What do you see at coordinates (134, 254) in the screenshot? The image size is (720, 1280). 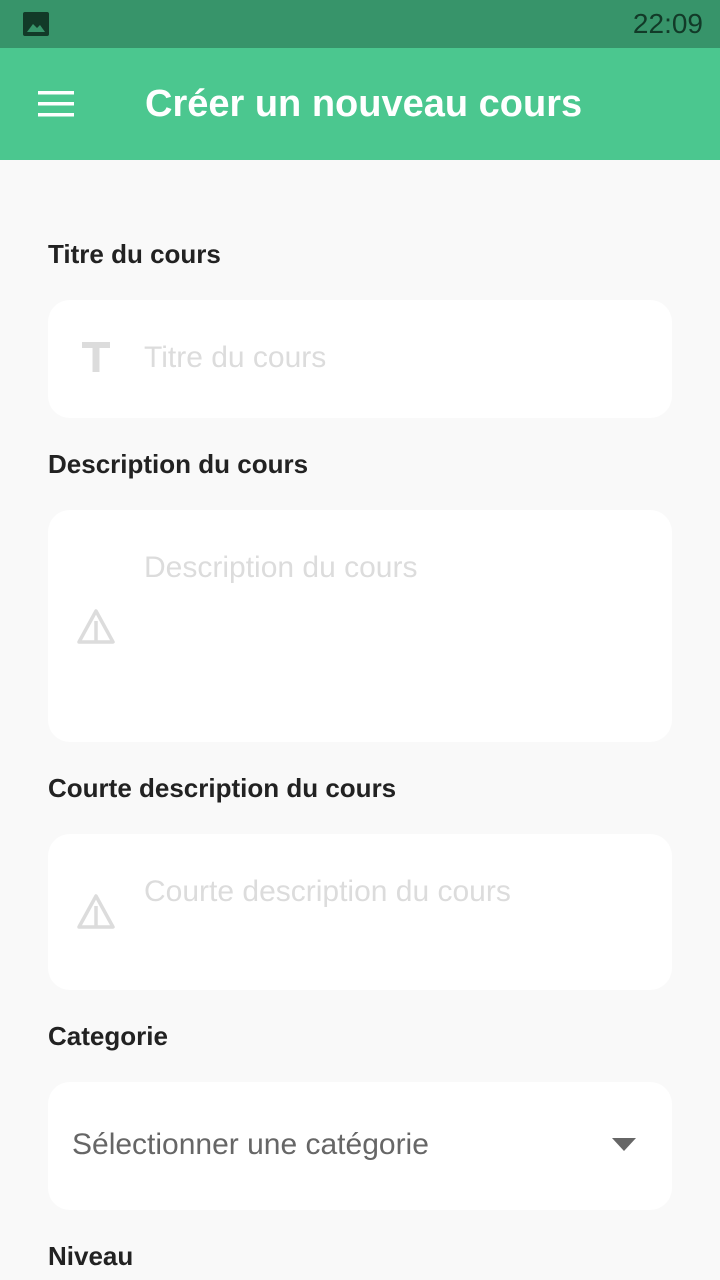 I see `title-field-label: Titre du cours` at bounding box center [134, 254].